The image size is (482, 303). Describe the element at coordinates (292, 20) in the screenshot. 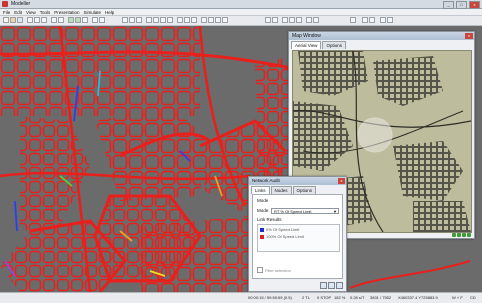

I see `pause-icon` at that location.